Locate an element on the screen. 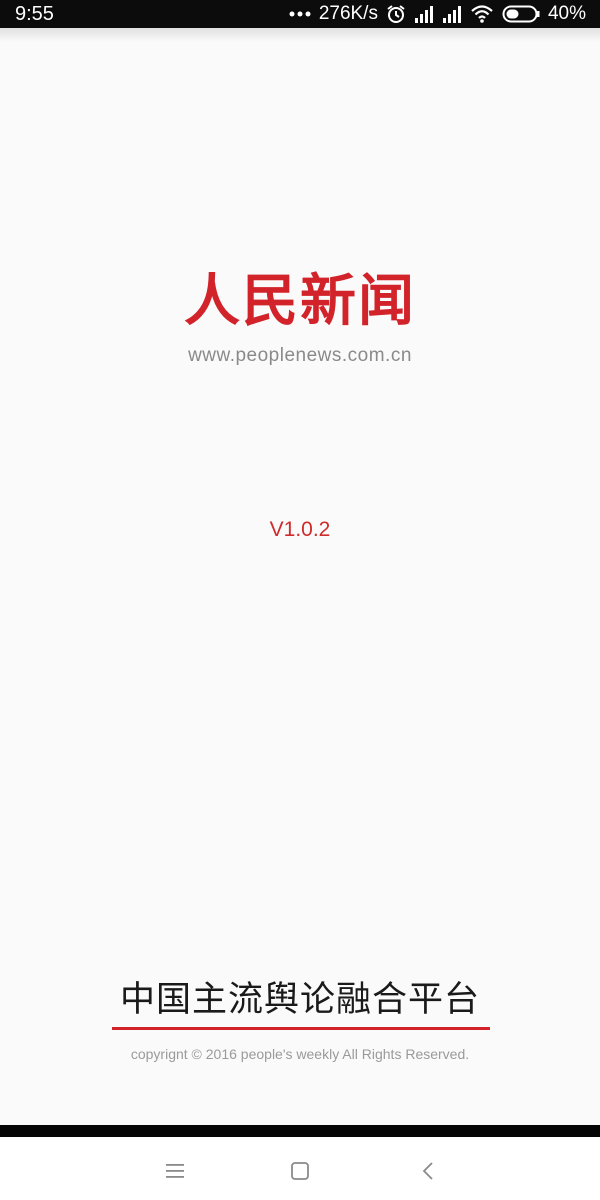  status-bar: 9:55 276K/s 40% is located at coordinates (300, 14).